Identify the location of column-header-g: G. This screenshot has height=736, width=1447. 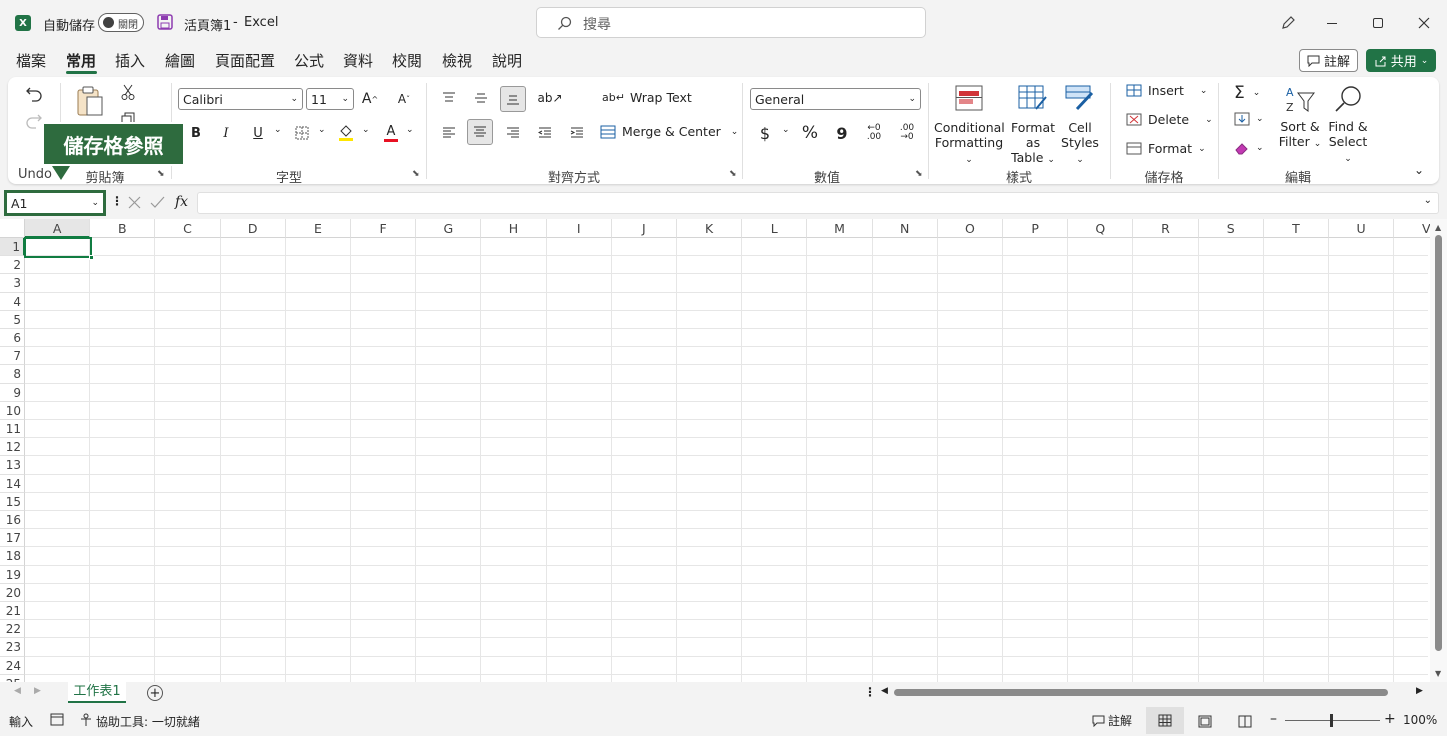
(449, 228).